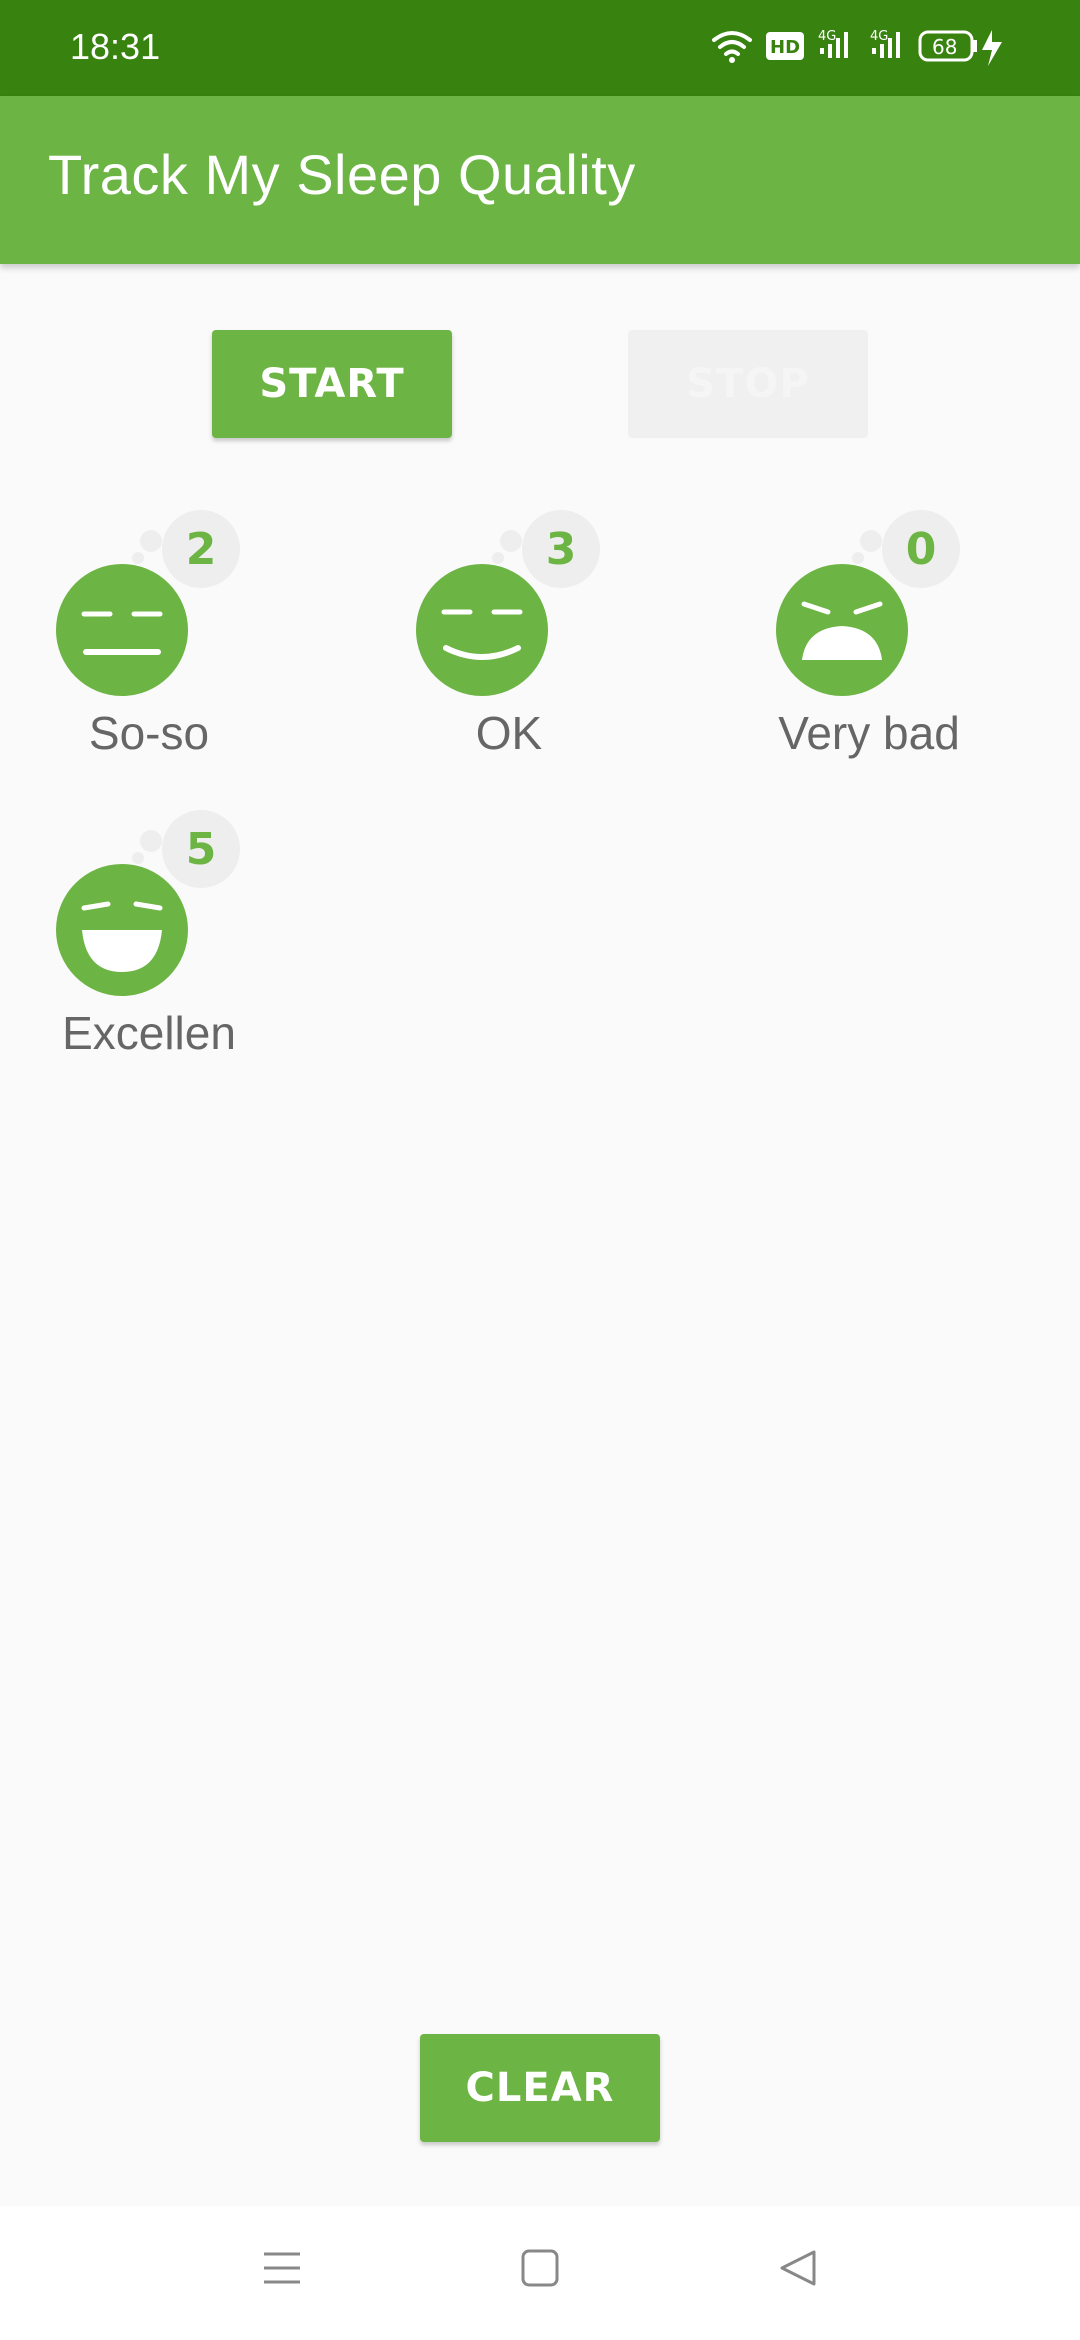  What do you see at coordinates (879, 36) in the screenshot?
I see `network-label-2: 4G` at bounding box center [879, 36].